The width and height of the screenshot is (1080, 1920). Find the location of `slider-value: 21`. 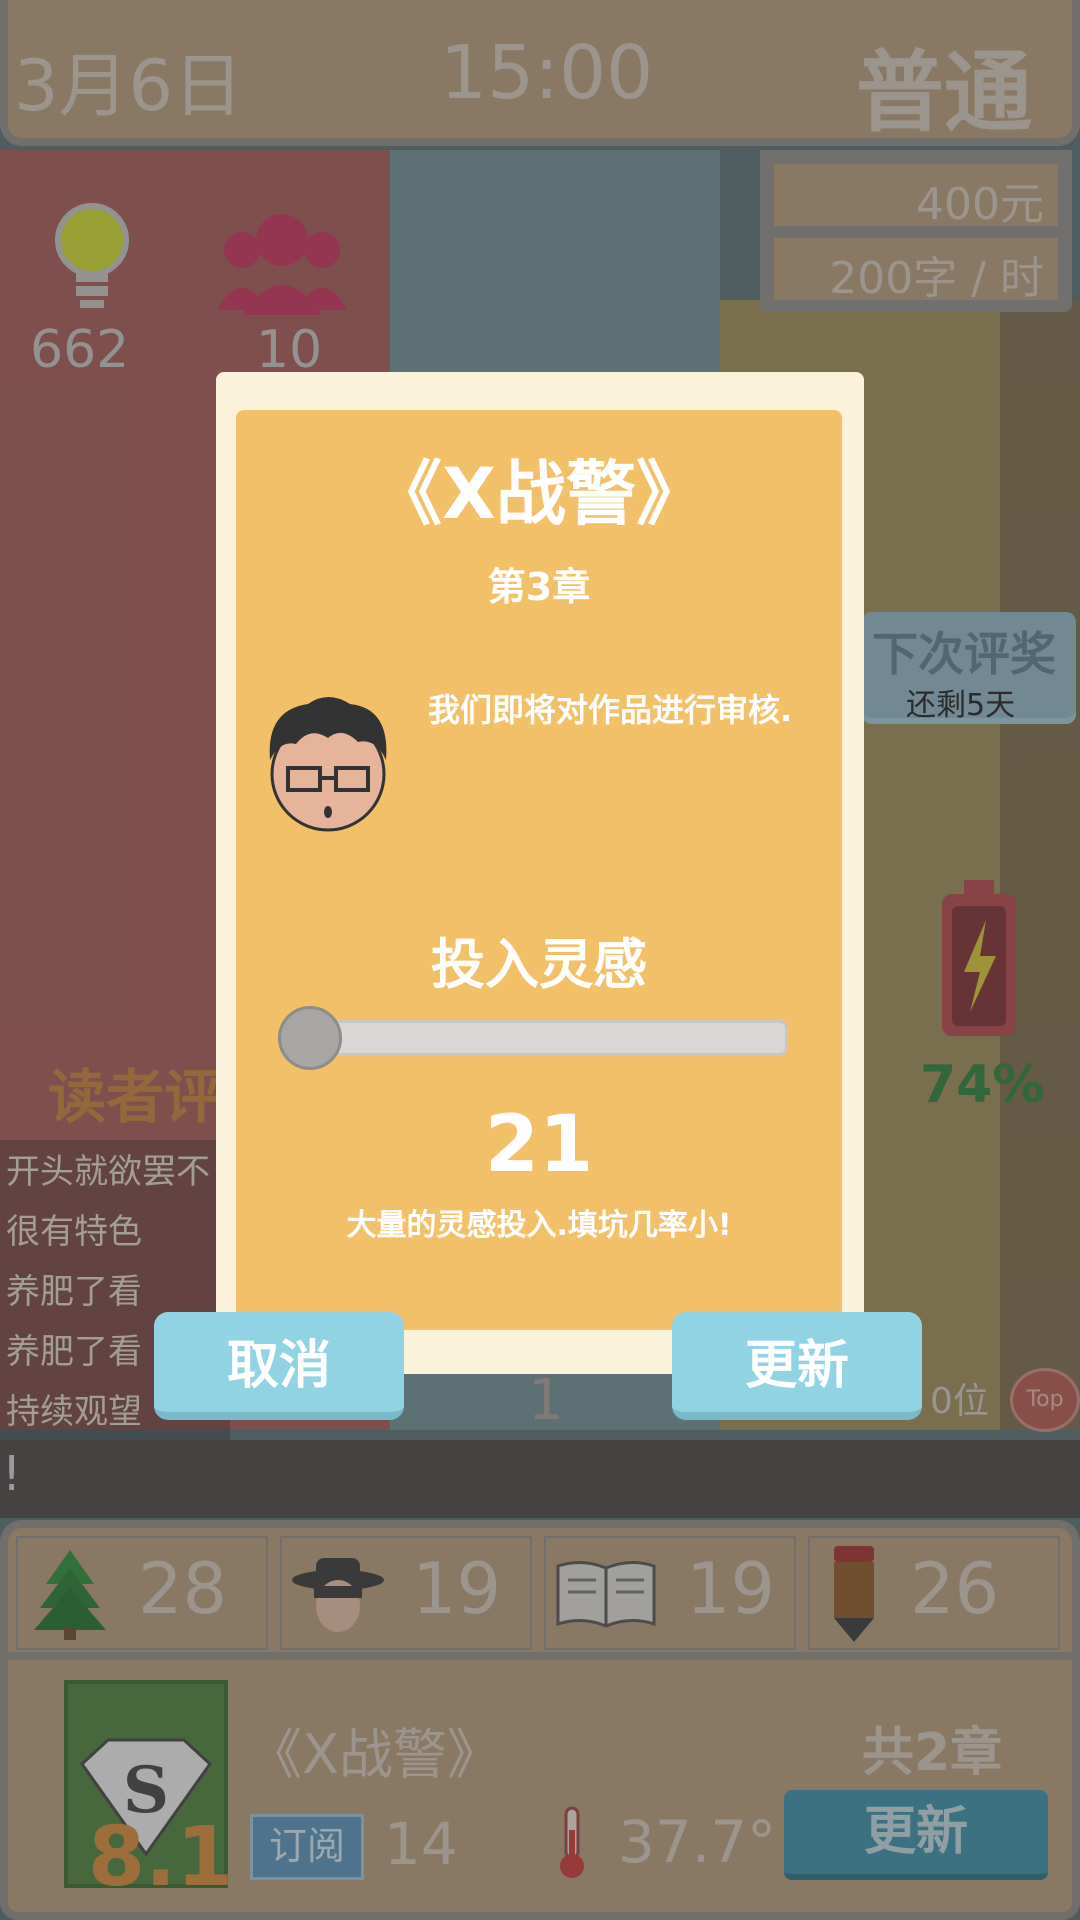

slider-value: 21 is located at coordinates (539, 1145).